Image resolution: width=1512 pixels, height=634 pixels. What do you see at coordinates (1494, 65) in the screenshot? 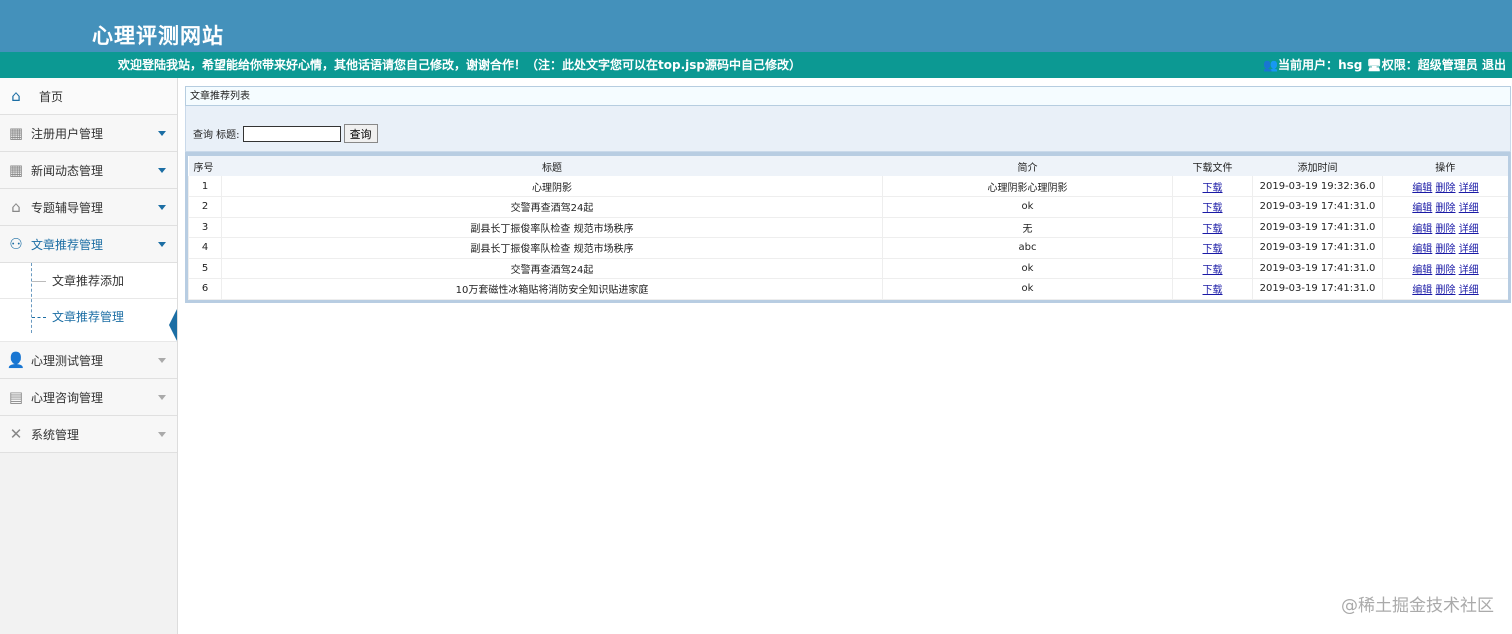
I see `logout-link: 退出` at bounding box center [1494, 65].